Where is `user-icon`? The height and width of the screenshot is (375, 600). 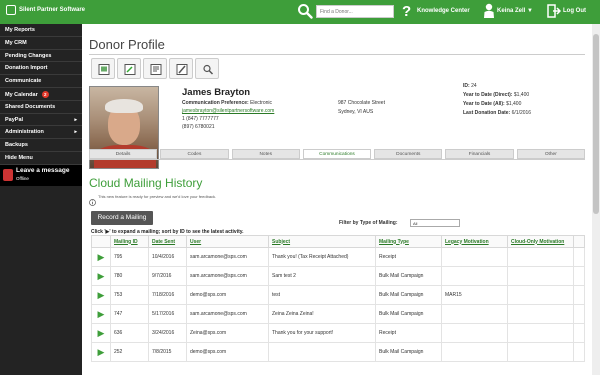
user-icon is located at coordinates (489, 13).